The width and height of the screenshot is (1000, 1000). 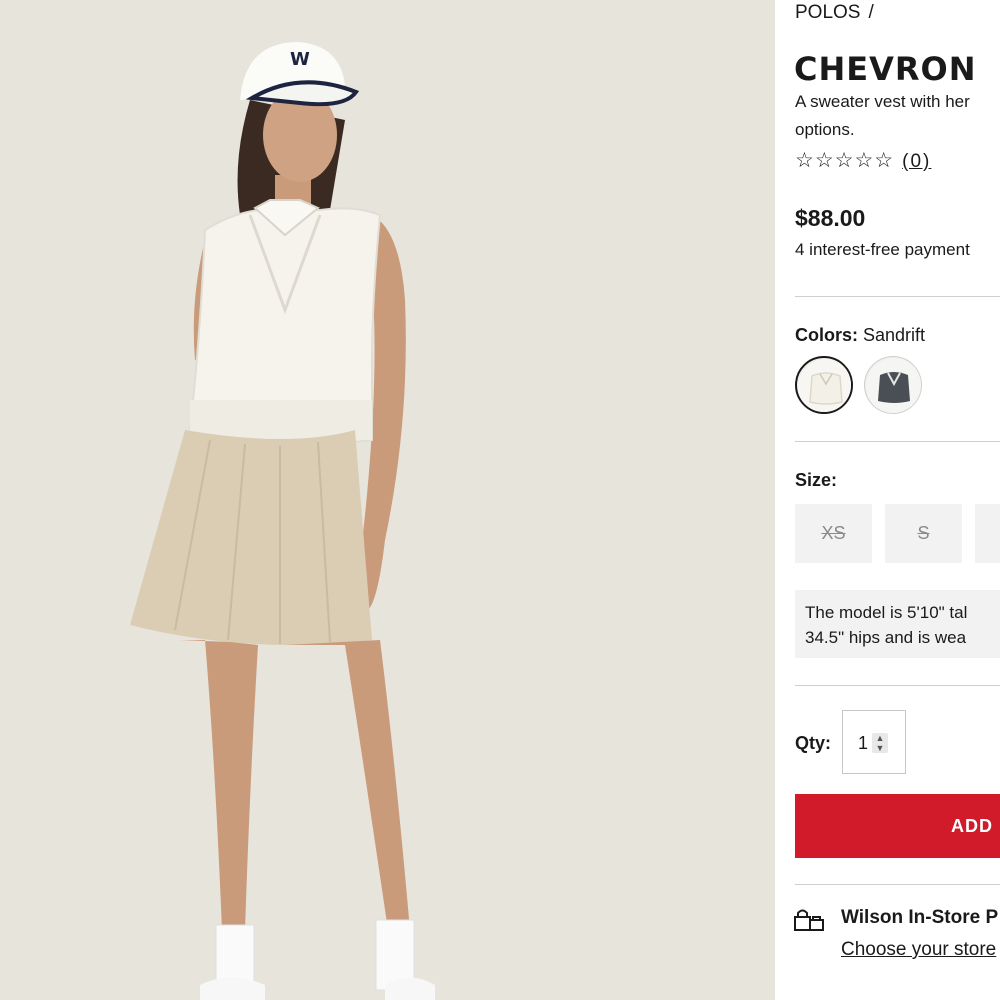 What do you see at coordinates (813, 743) in the screenshot?
I see `quantity-label: Qty:` at bounding box center [813, 743].